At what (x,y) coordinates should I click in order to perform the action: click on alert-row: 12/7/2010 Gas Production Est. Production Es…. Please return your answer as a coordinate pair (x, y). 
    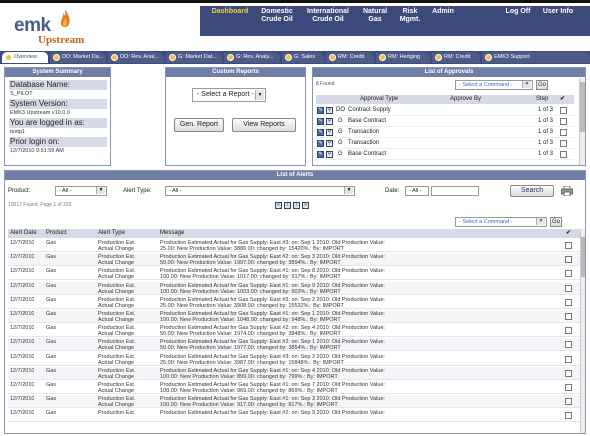
    Looking at the image, I should click on (295, 416).